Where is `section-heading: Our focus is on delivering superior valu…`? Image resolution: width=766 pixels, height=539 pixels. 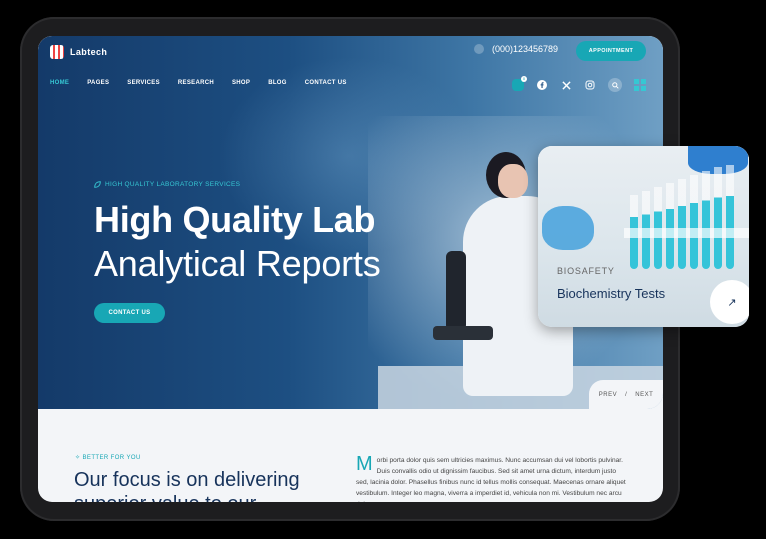 section-heading: Our focus is on delivering superior valu… is located at coordinates (187, 485).